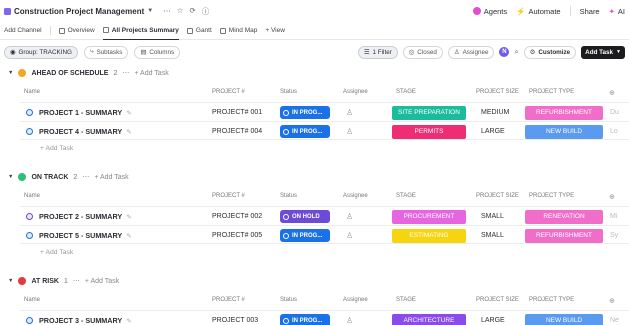 The height and width of the screenshot is (325, 629). I want to click on filter-button: ☰ 1 Filter, so click(377, 52).